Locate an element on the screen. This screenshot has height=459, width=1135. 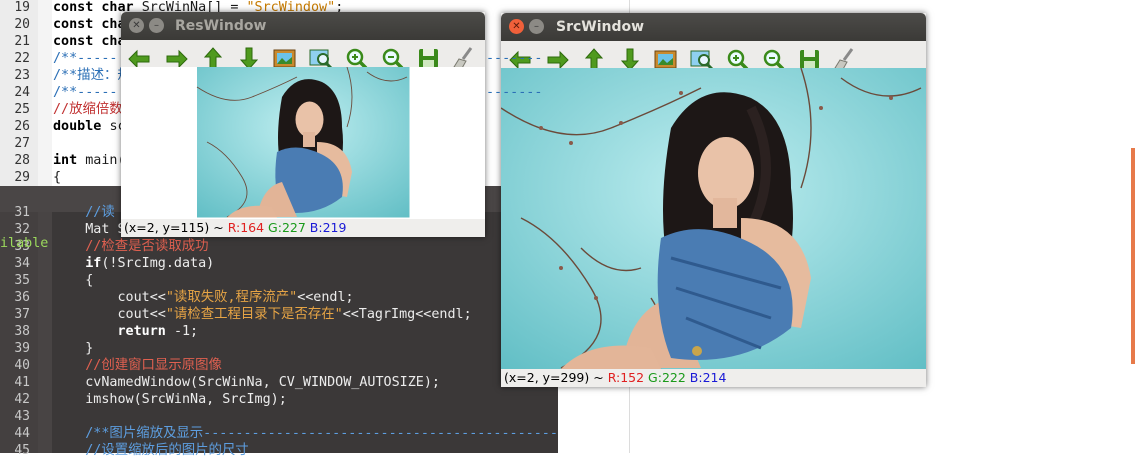
code-token: <<TagrImg<<endl; is located at coordinates (407, 314).